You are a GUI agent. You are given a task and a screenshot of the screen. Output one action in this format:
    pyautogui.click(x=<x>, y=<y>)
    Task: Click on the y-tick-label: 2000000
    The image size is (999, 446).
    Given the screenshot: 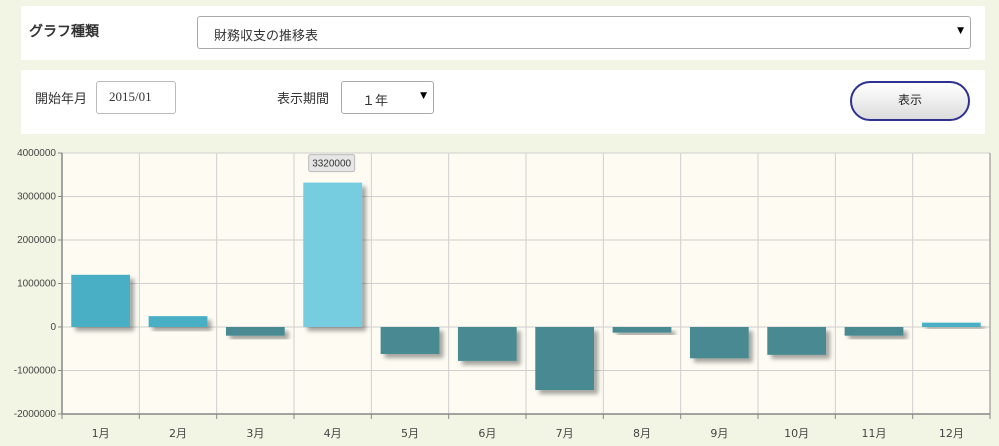 What is the action you would take?
    pyautogui.click(x=36, y=240)
    